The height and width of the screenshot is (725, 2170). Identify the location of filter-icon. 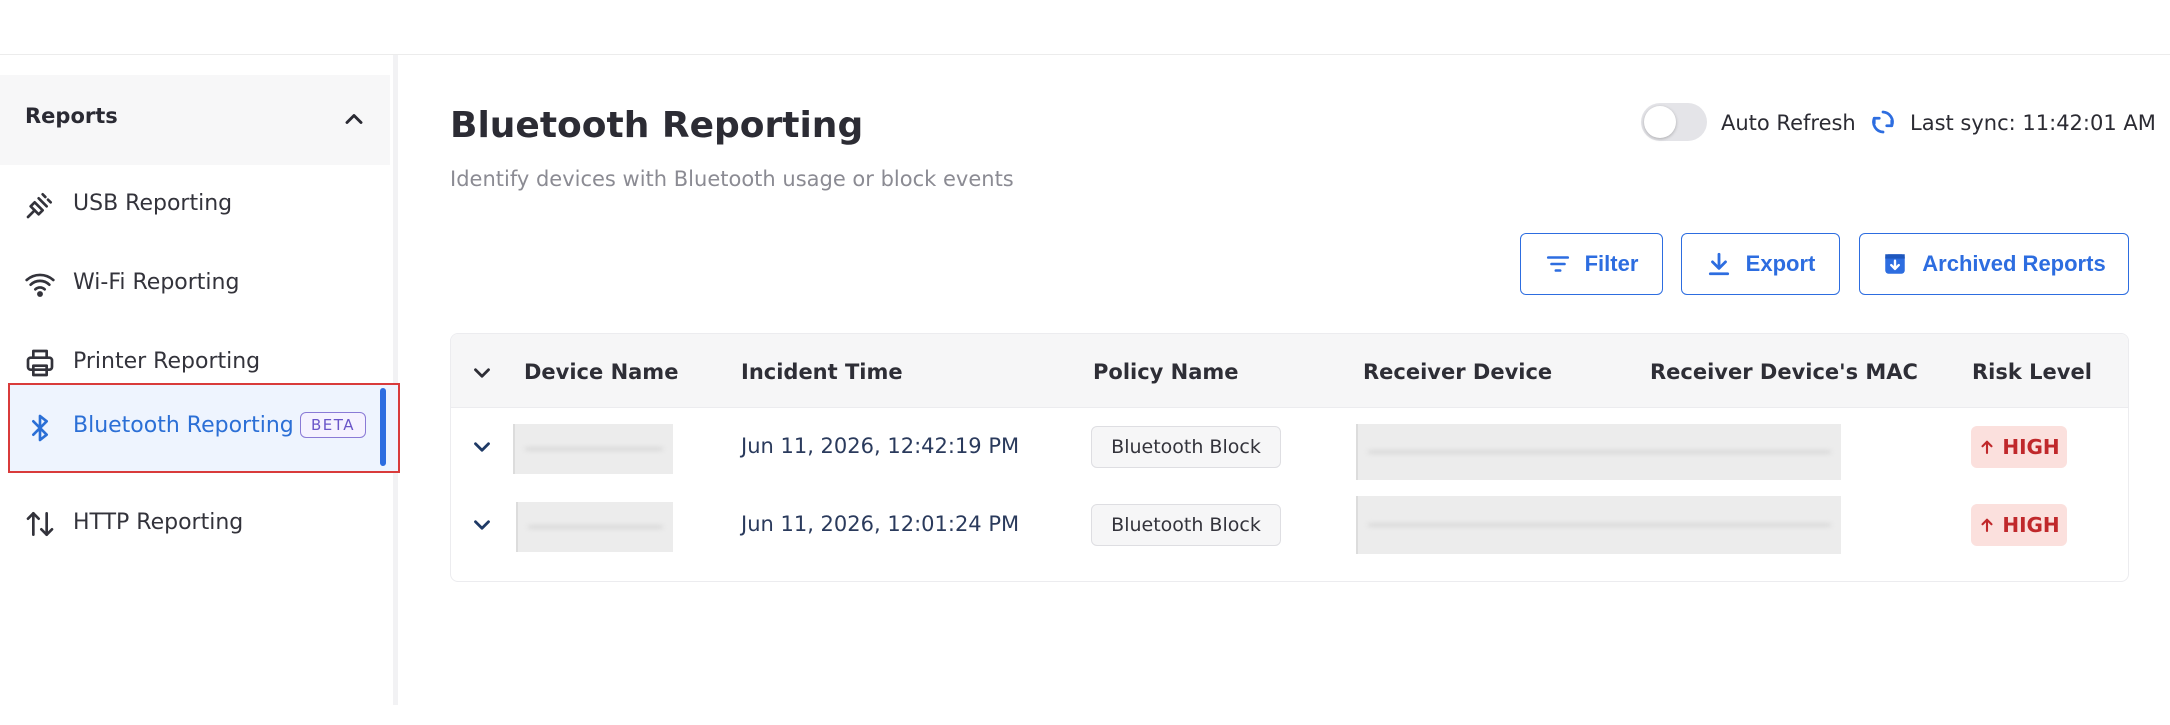
(1557, 264).